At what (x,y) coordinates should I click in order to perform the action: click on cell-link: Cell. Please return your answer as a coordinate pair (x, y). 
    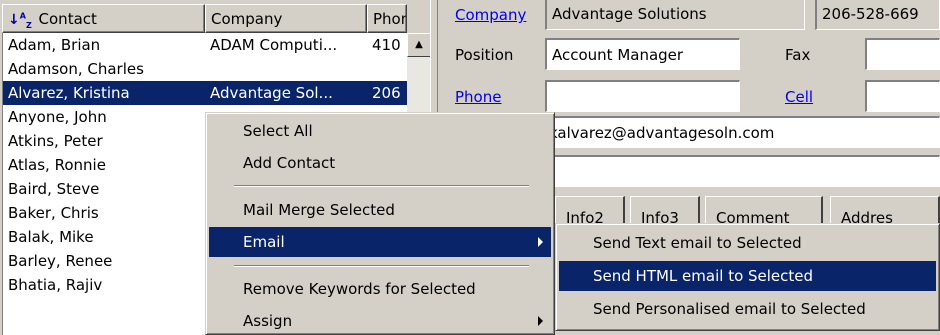
    Looking at the image, I should click on (799, 97).